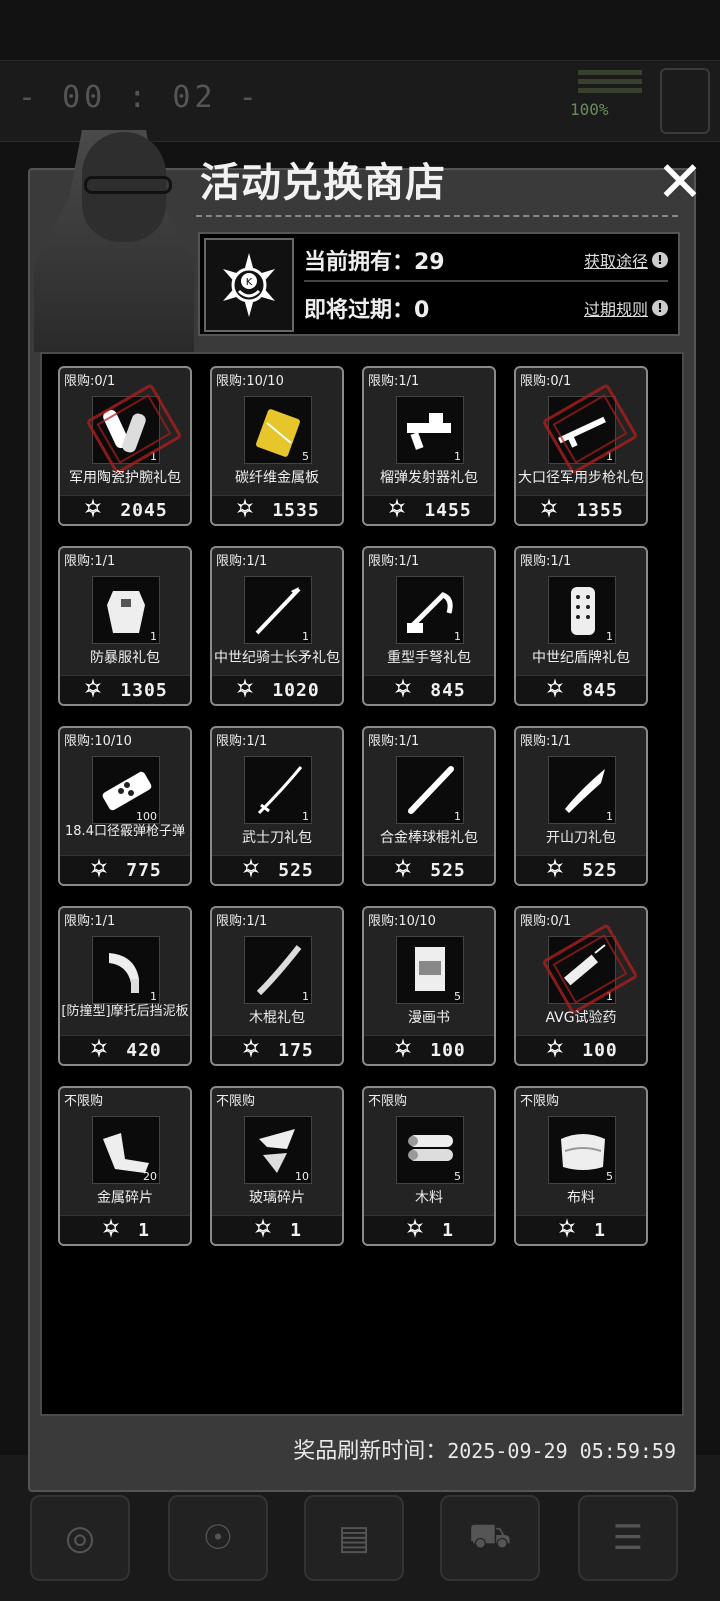 This screenshot has width=720, height=1601. I want to click on get-route-link: 获取途径!, so click(626, 260).